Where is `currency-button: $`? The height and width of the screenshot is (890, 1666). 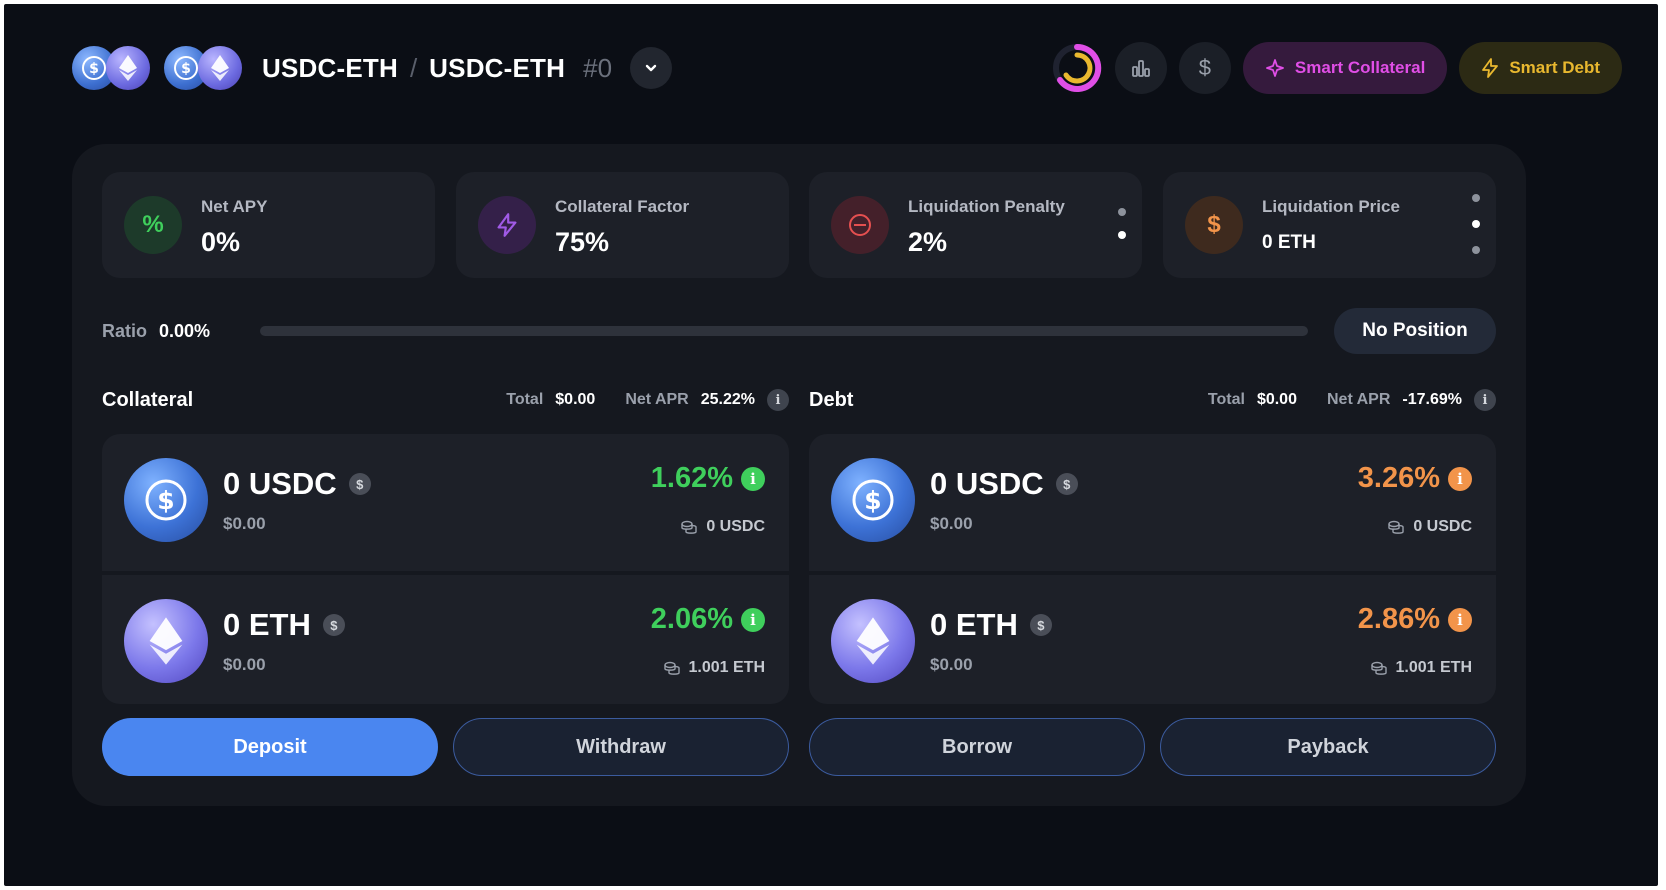
currency-button: $ is located at coordinates (1204, 68).